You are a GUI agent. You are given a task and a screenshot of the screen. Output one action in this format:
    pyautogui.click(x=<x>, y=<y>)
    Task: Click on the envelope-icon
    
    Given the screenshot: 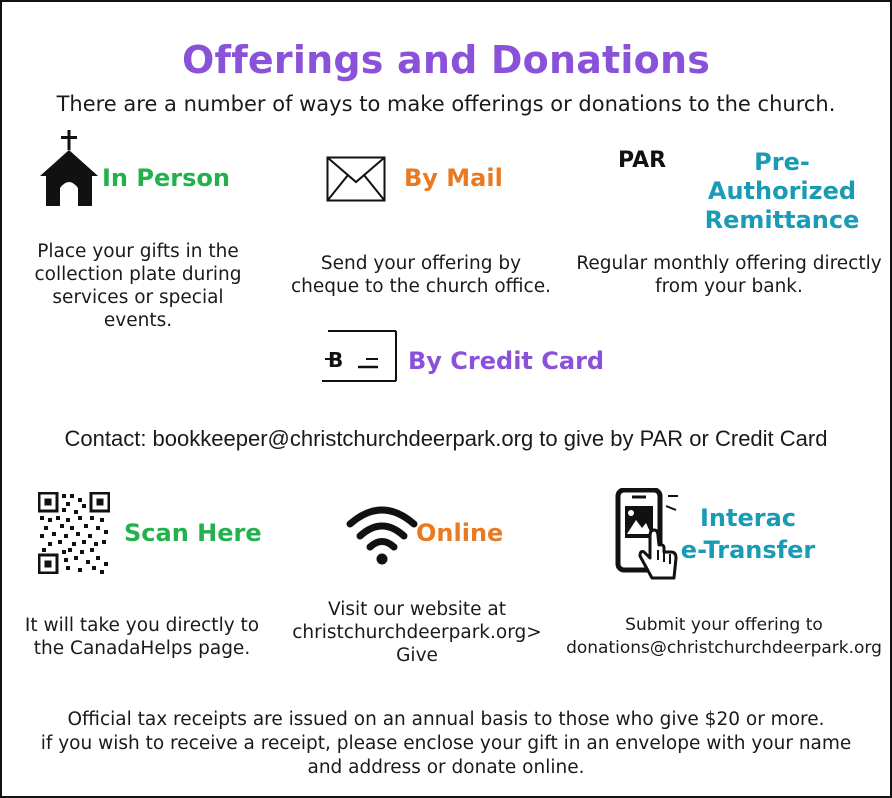 What is the action you would take?
    pyautogui.click(x=356, y=179)
    